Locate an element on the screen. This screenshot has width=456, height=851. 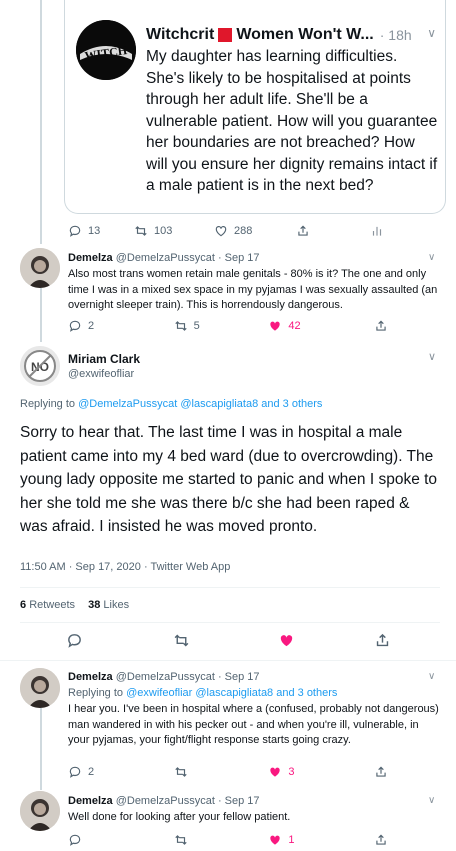
reply2-action-bar: 2 3 is located at coordinates (228, 772).